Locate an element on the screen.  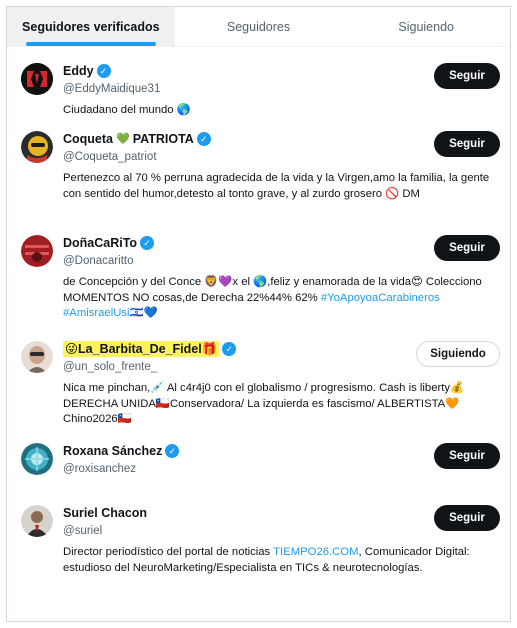
user-display-name: Roxana Sánchez ✓ is located at coordinates (121, 451).